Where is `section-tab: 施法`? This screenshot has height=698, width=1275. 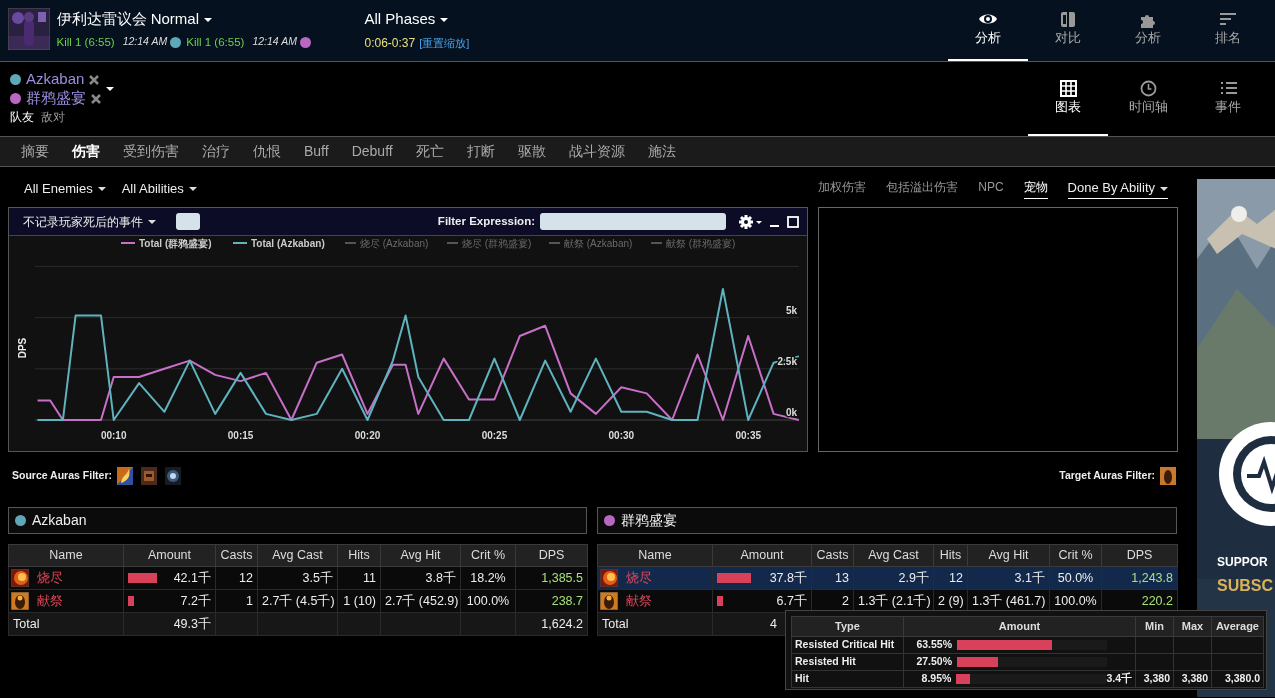 section-tab: 施法 is located at coordinates (667, 151).